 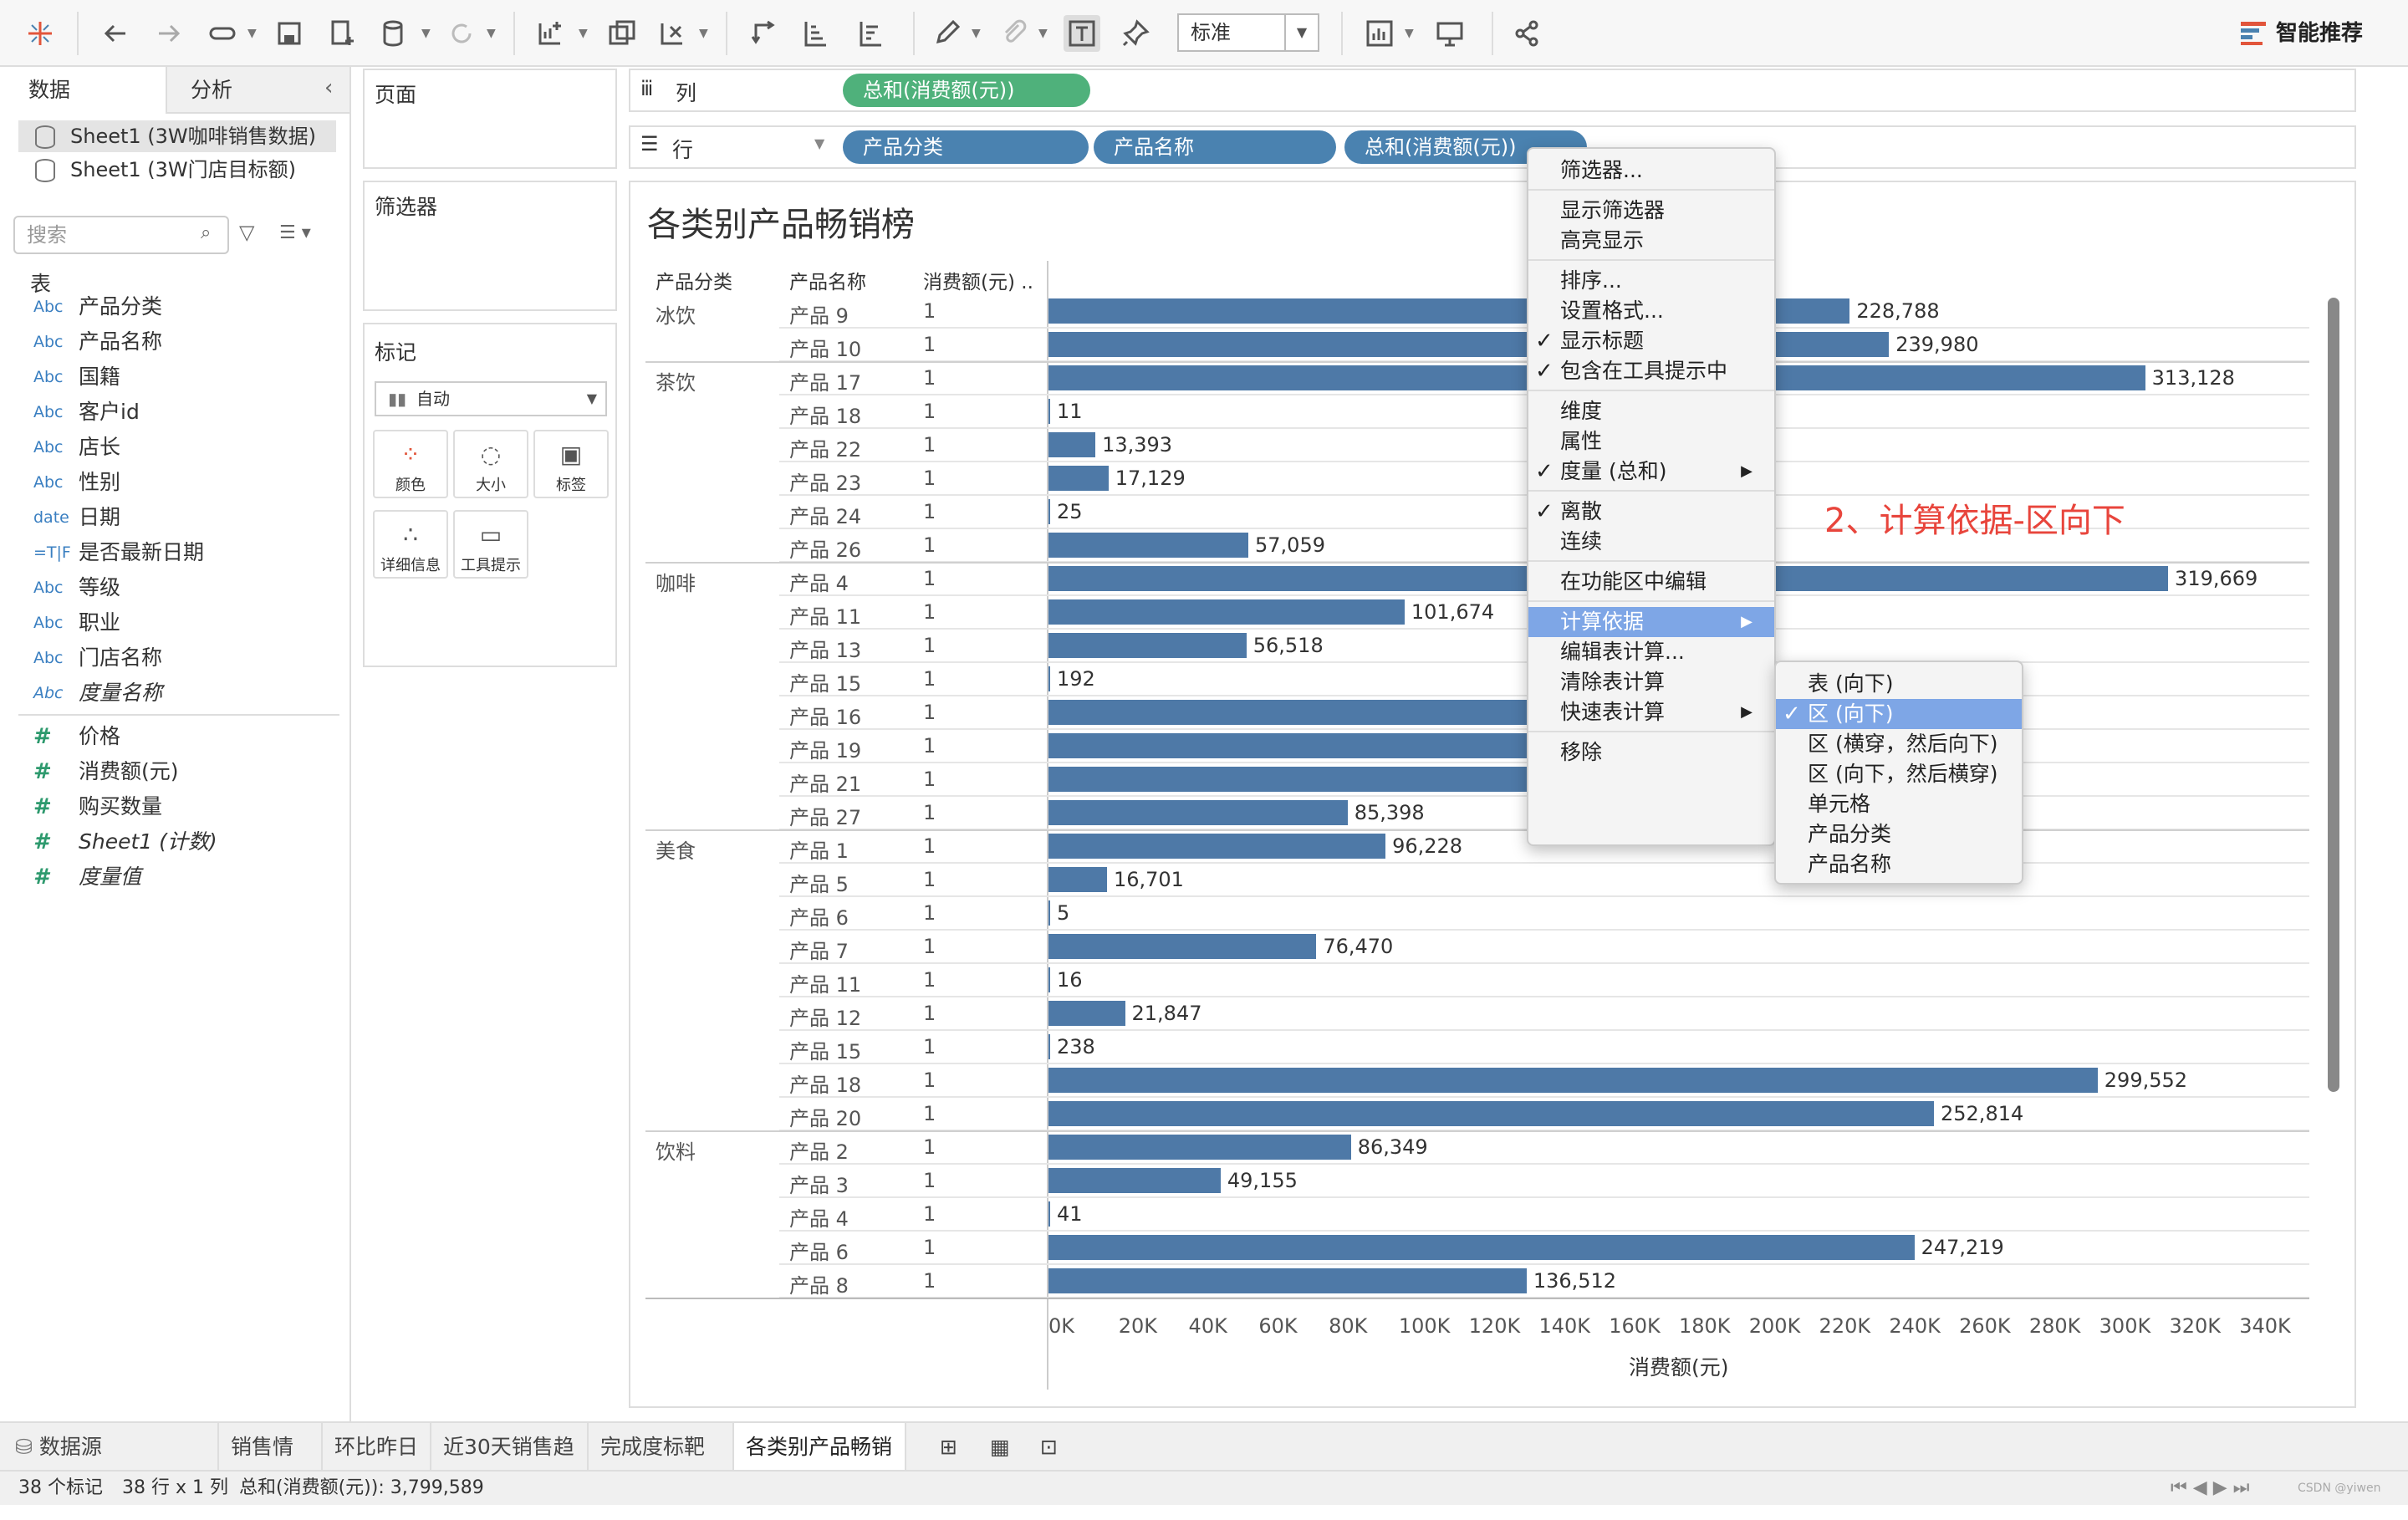 What do you see at coordinates (171, 413) in the screenshot?
I see `field-dimension: Abc 客户id` at bounding box center [171, 413].